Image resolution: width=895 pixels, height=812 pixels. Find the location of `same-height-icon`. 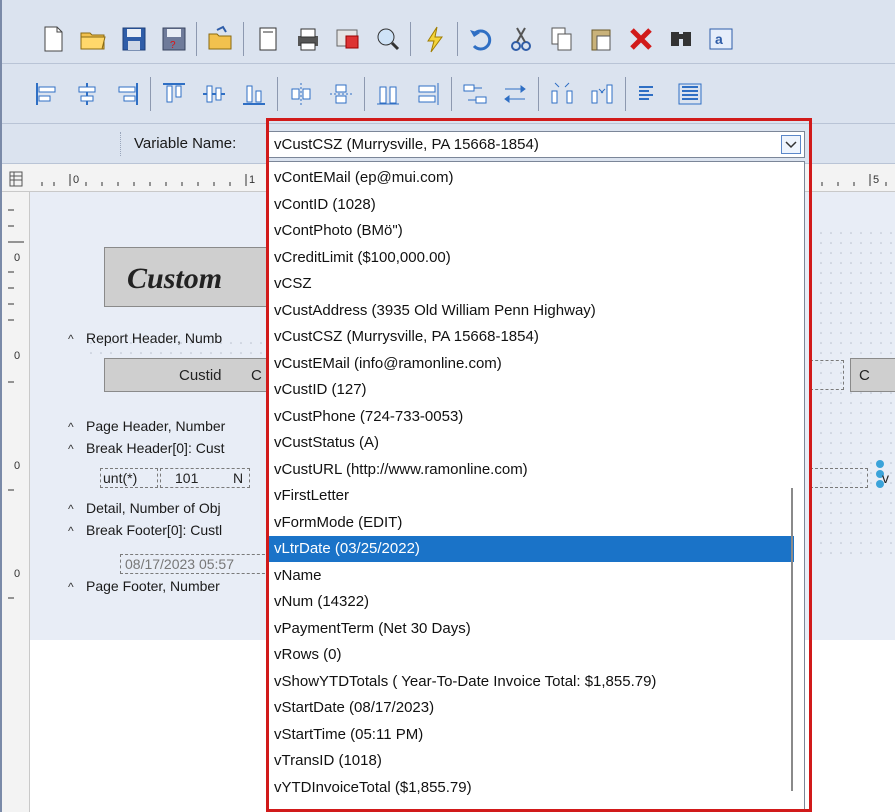

same-height-icon is located at coordinates (388, 95).